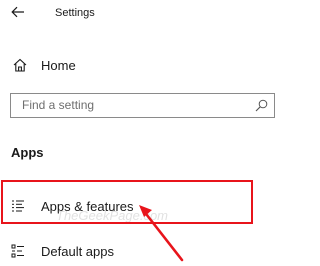 Image resolution: width=320 pixels, height=266 pixels. Describe the element at coordinates (161, 233) in the screenshot. I see `red-arrow-annotation` at that location.